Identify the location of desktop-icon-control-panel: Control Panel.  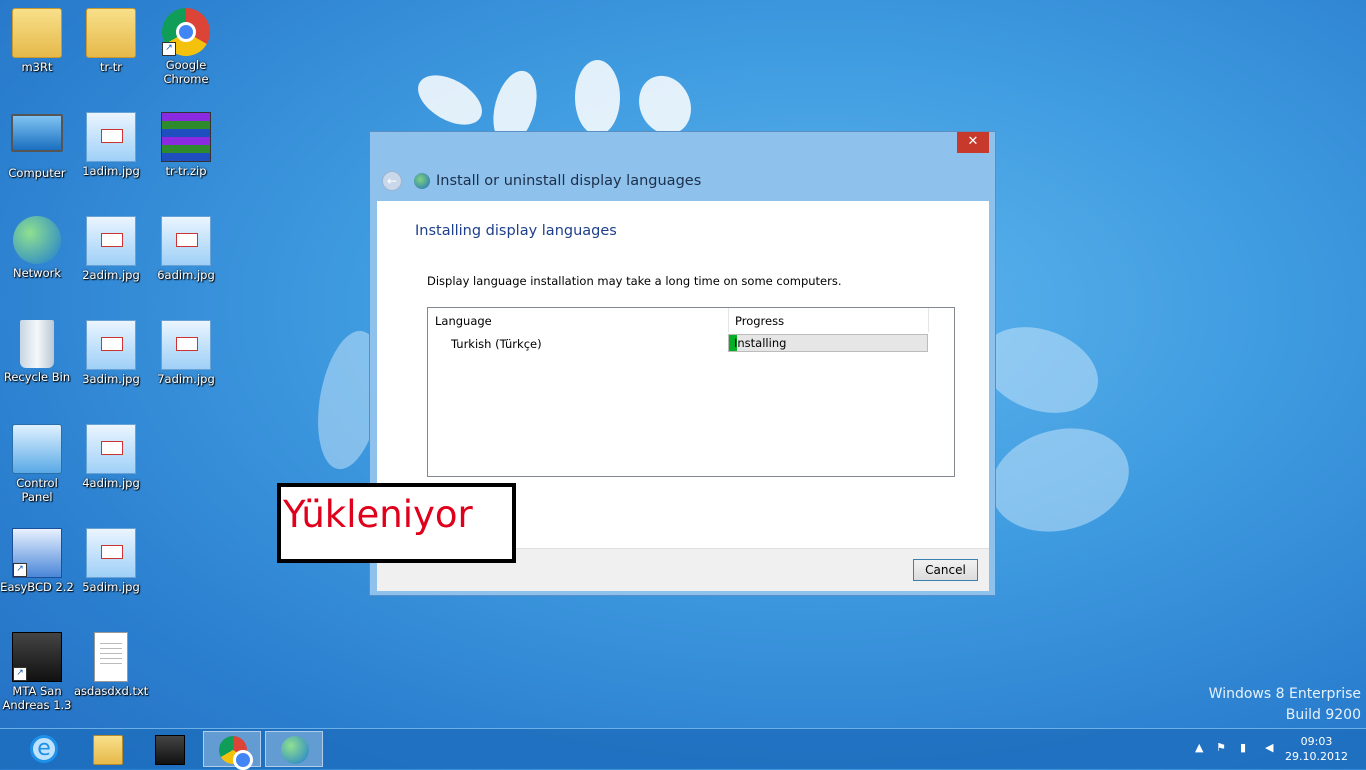
(37, 464).